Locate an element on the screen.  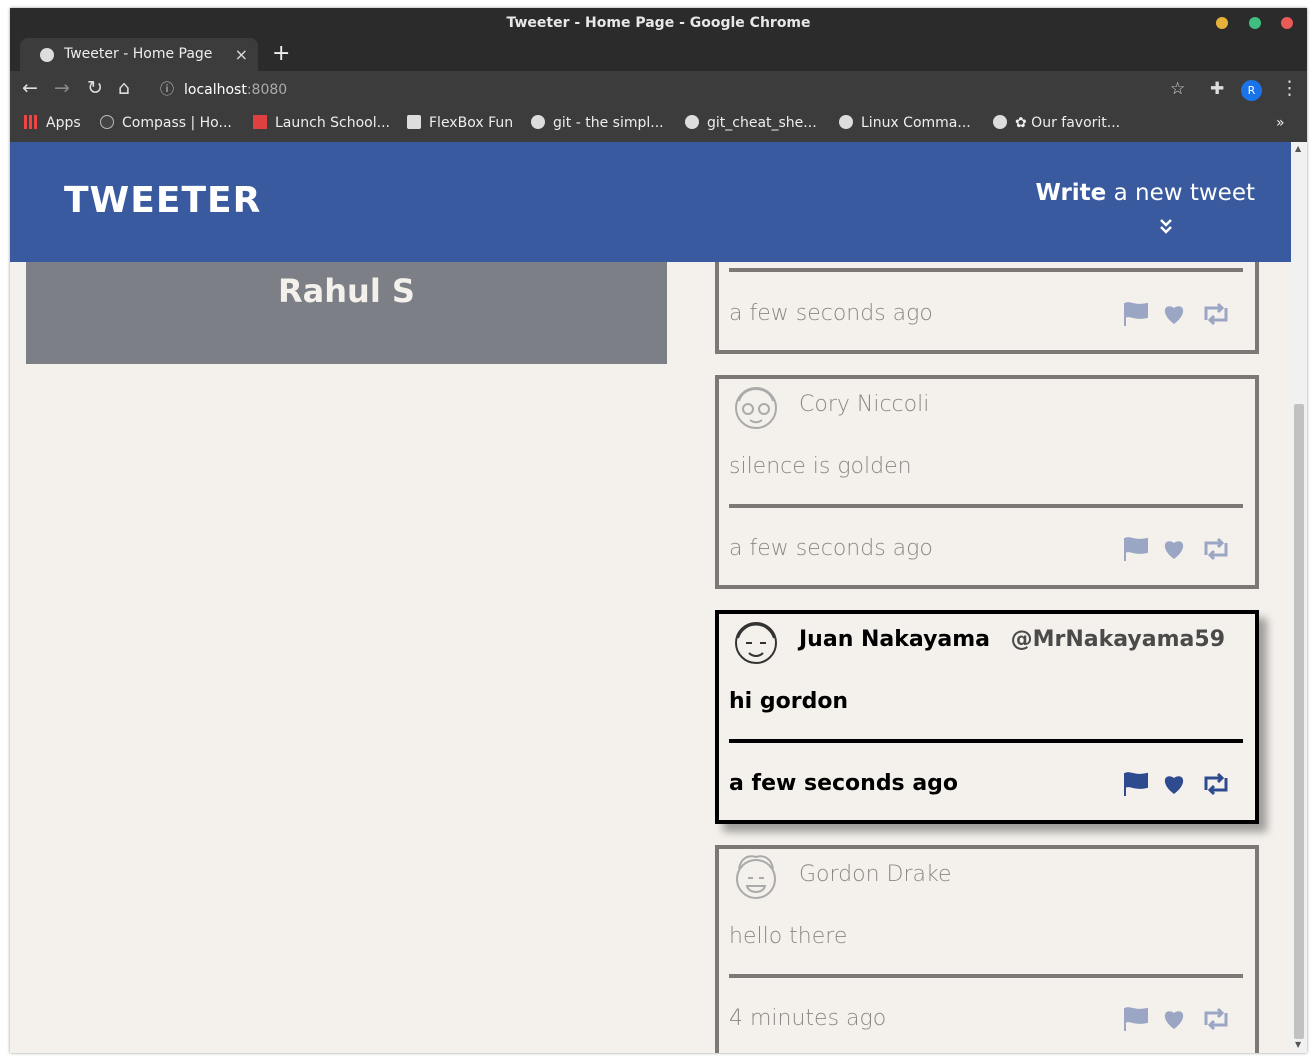
info-icon: ⓘ is located at coordinates (167, 90).